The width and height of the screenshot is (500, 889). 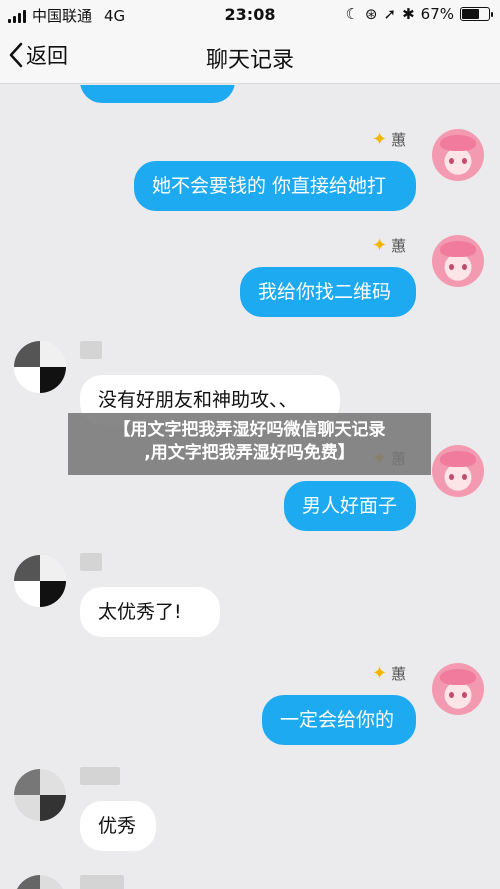 I want to click on banner-line-2: ,用文字把我弄湿好吗免费】, so click(x=249, y=452).